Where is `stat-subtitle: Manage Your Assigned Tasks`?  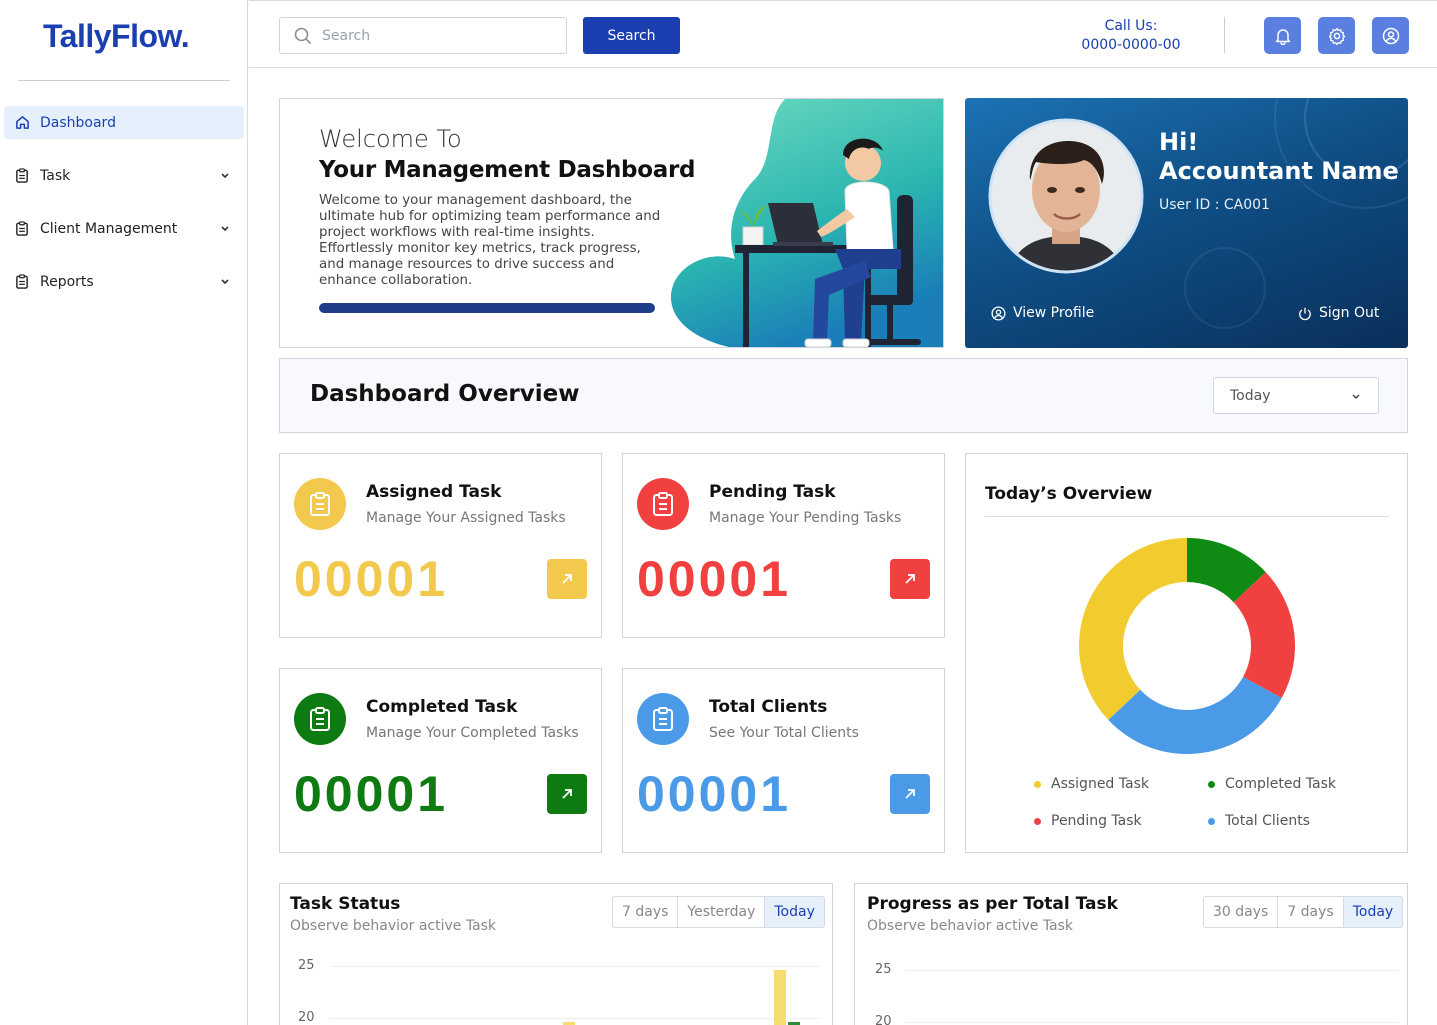
stat-subtitle: Manage Your Assigned Tasks is located at coordinates (466, 518).